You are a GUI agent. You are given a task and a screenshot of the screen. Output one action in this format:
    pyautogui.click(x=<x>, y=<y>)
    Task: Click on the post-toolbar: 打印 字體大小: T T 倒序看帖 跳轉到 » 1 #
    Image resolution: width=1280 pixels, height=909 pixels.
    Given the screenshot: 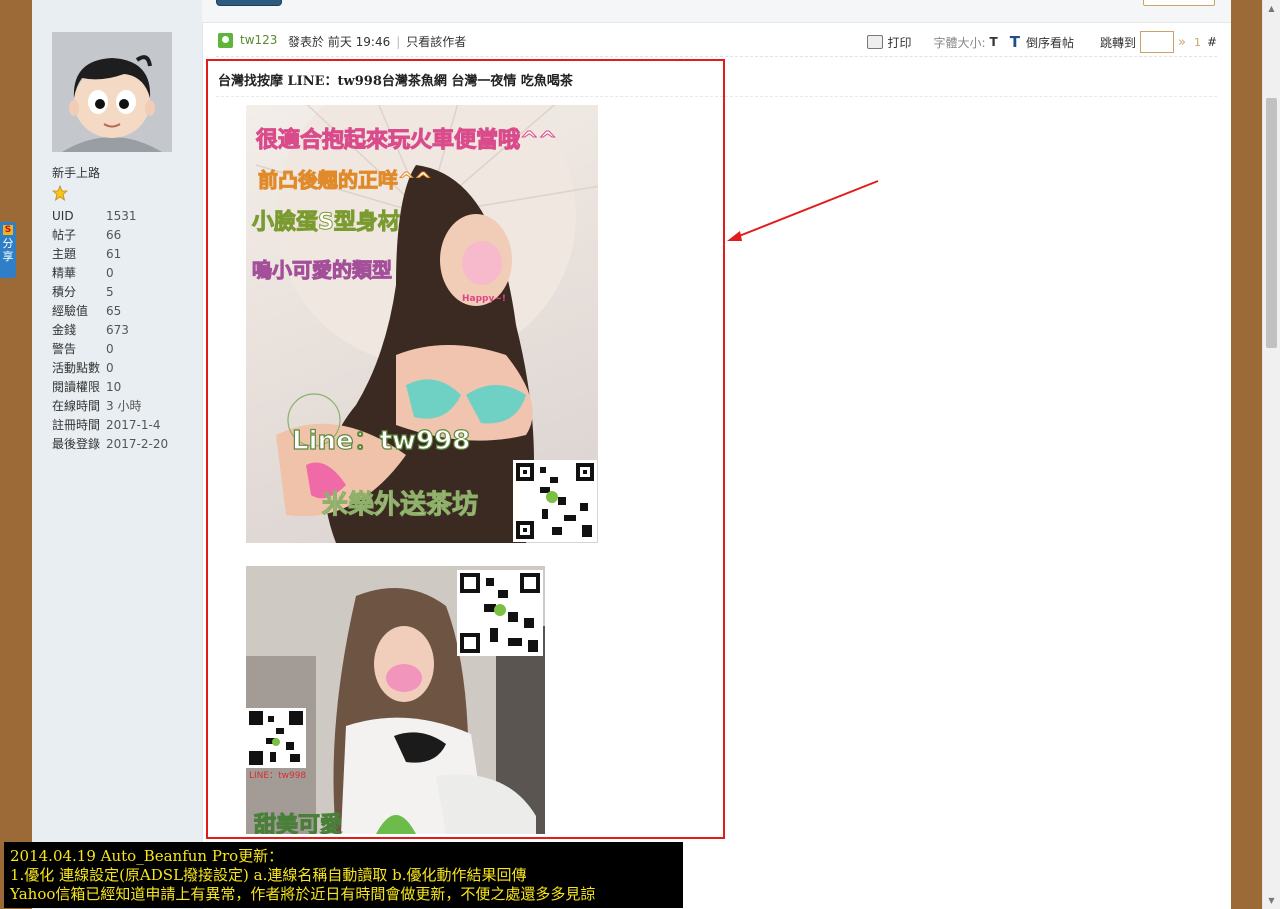 What is the action you would take?
    pyautogui.click(x=1042, y=42)
    